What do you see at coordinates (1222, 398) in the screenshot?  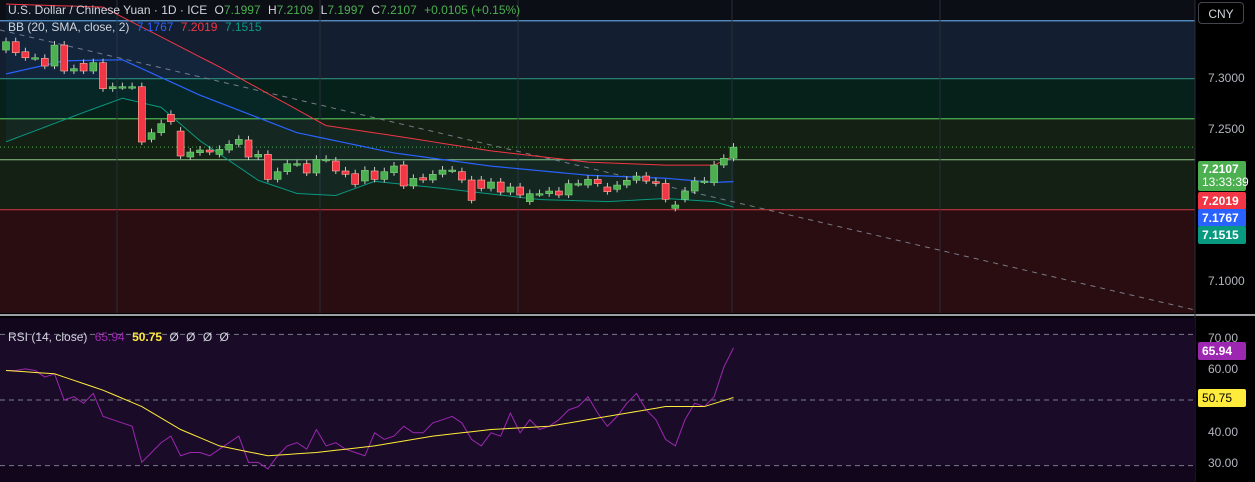 I see `rsi-ma-tag: 50.75` at bounding box center [1222, 398].